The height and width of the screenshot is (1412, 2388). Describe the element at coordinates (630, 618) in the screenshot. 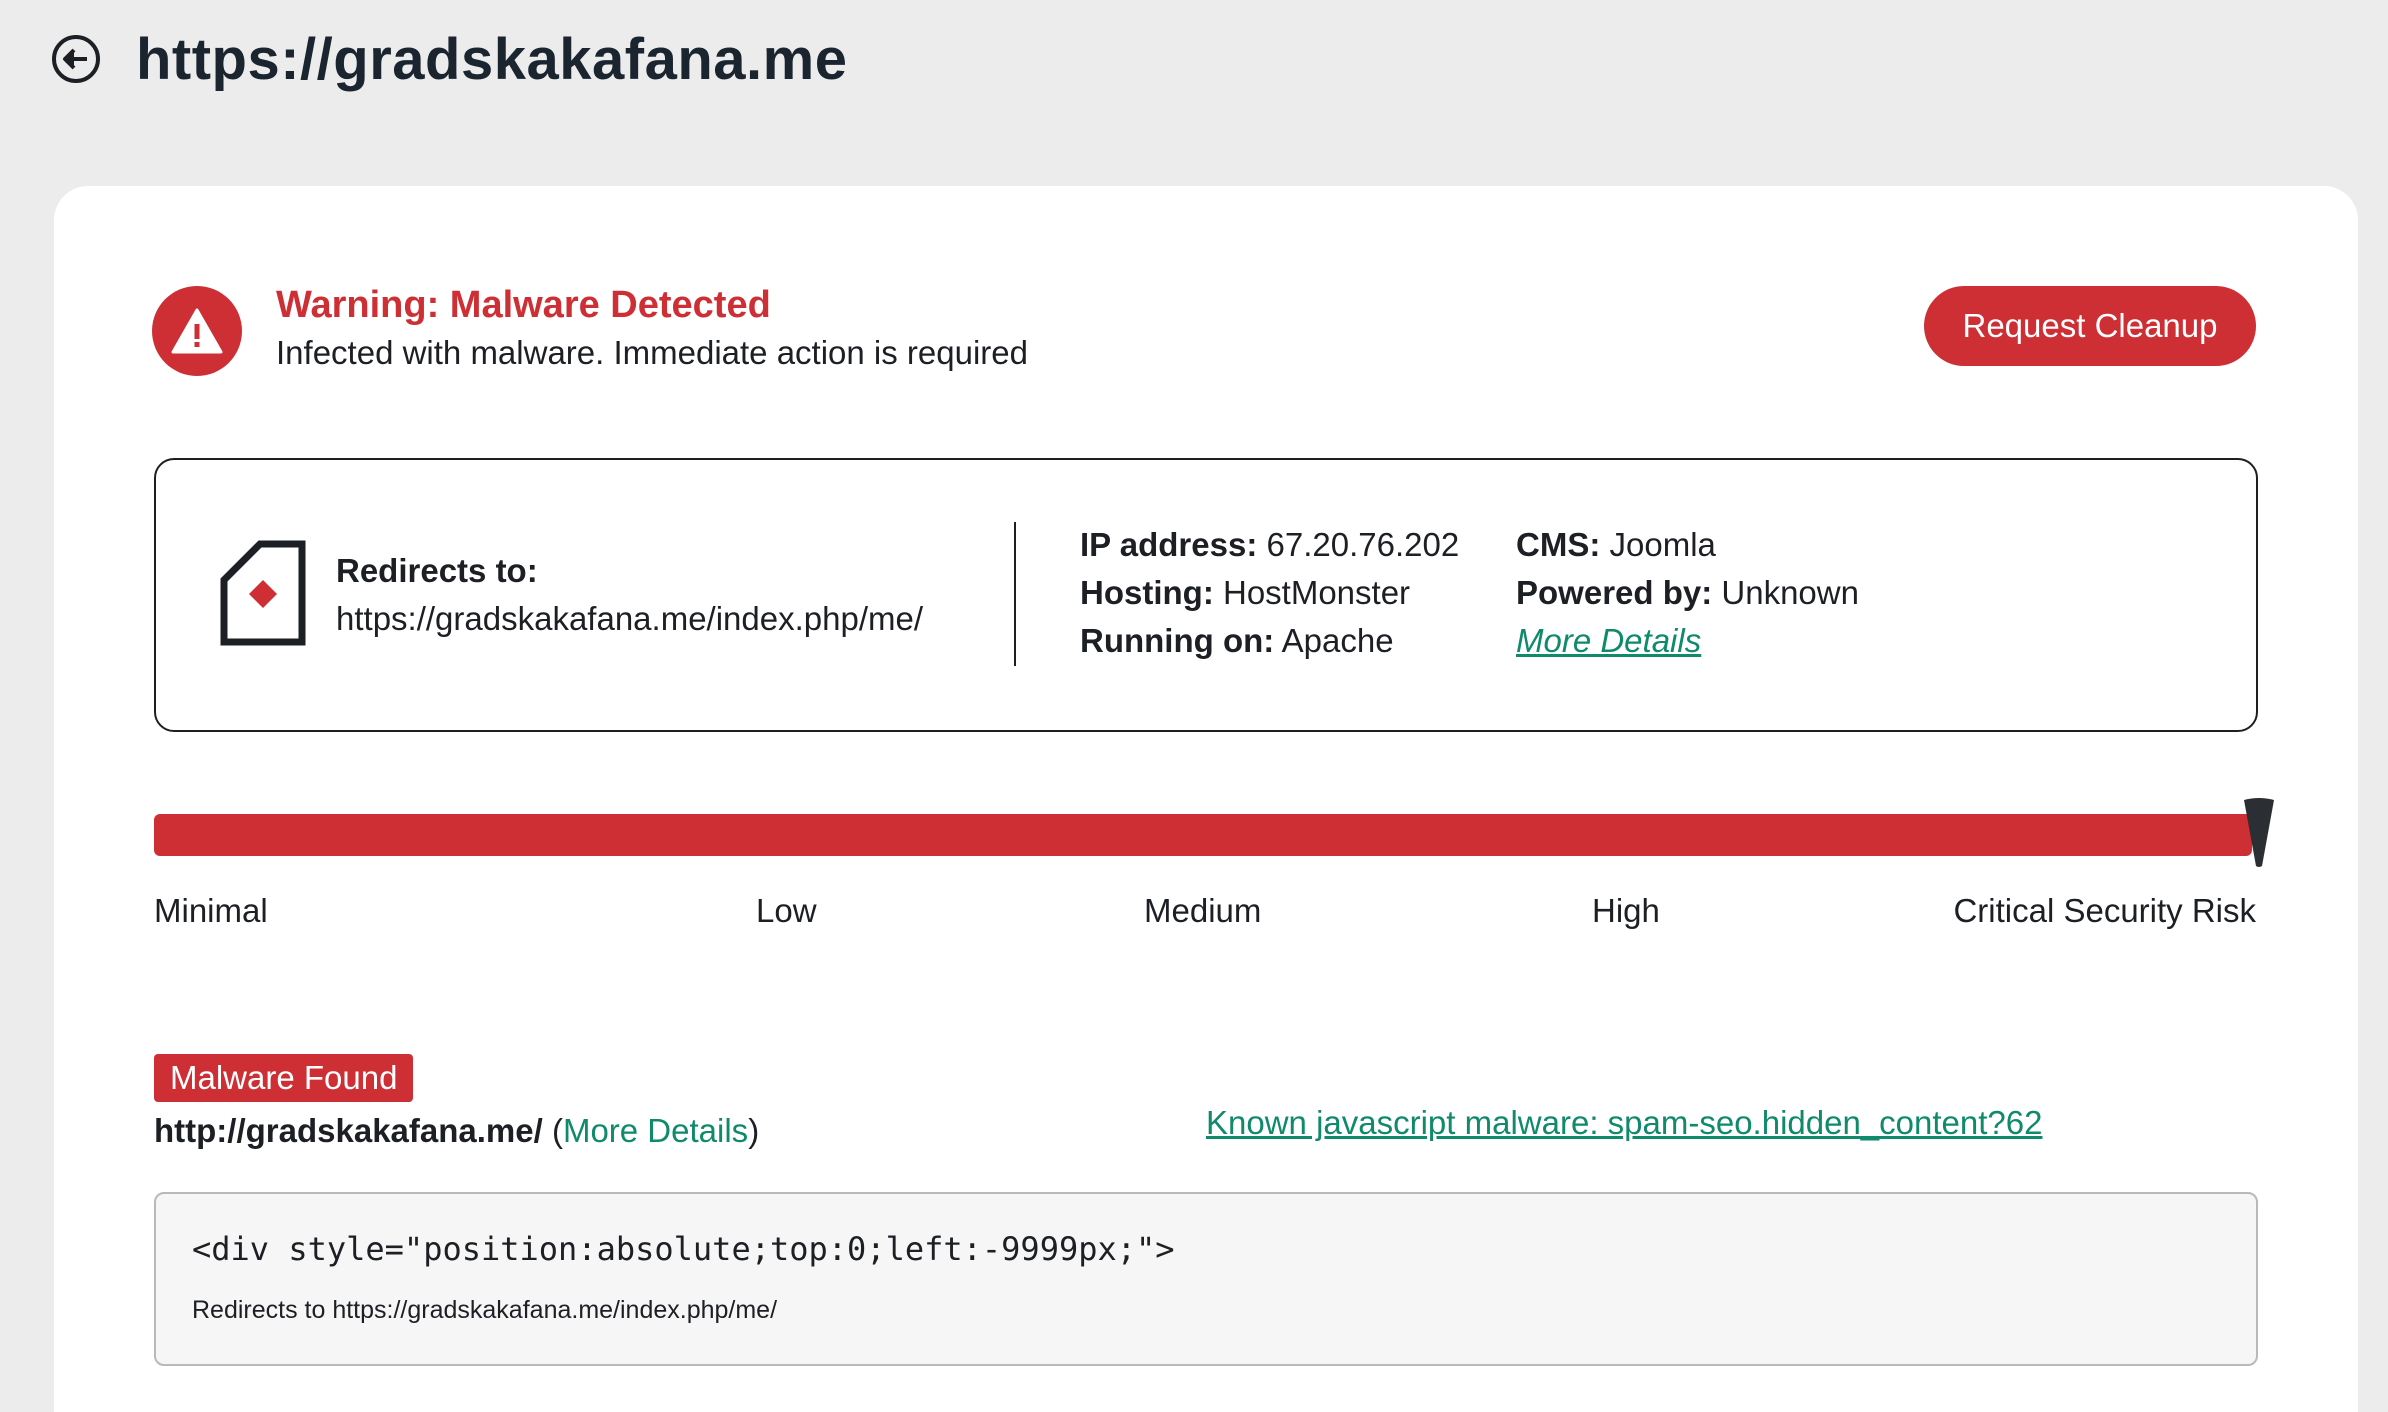

I see `redirect-url: https://gradskakafana.me/index.php/me/` at that location.